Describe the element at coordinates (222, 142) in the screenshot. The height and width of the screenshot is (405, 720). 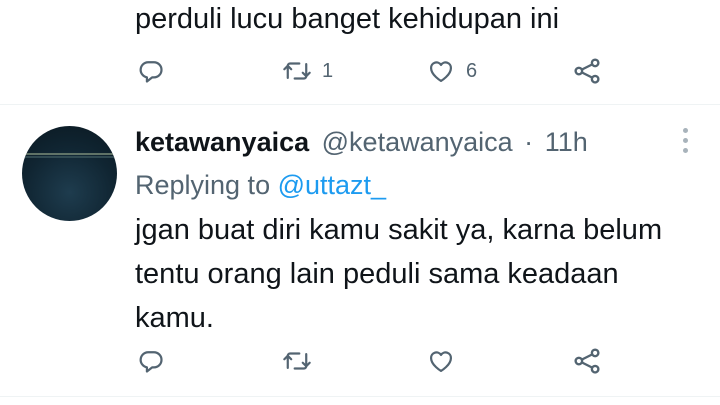
I see `display-name: ketawanyaica` at that location.